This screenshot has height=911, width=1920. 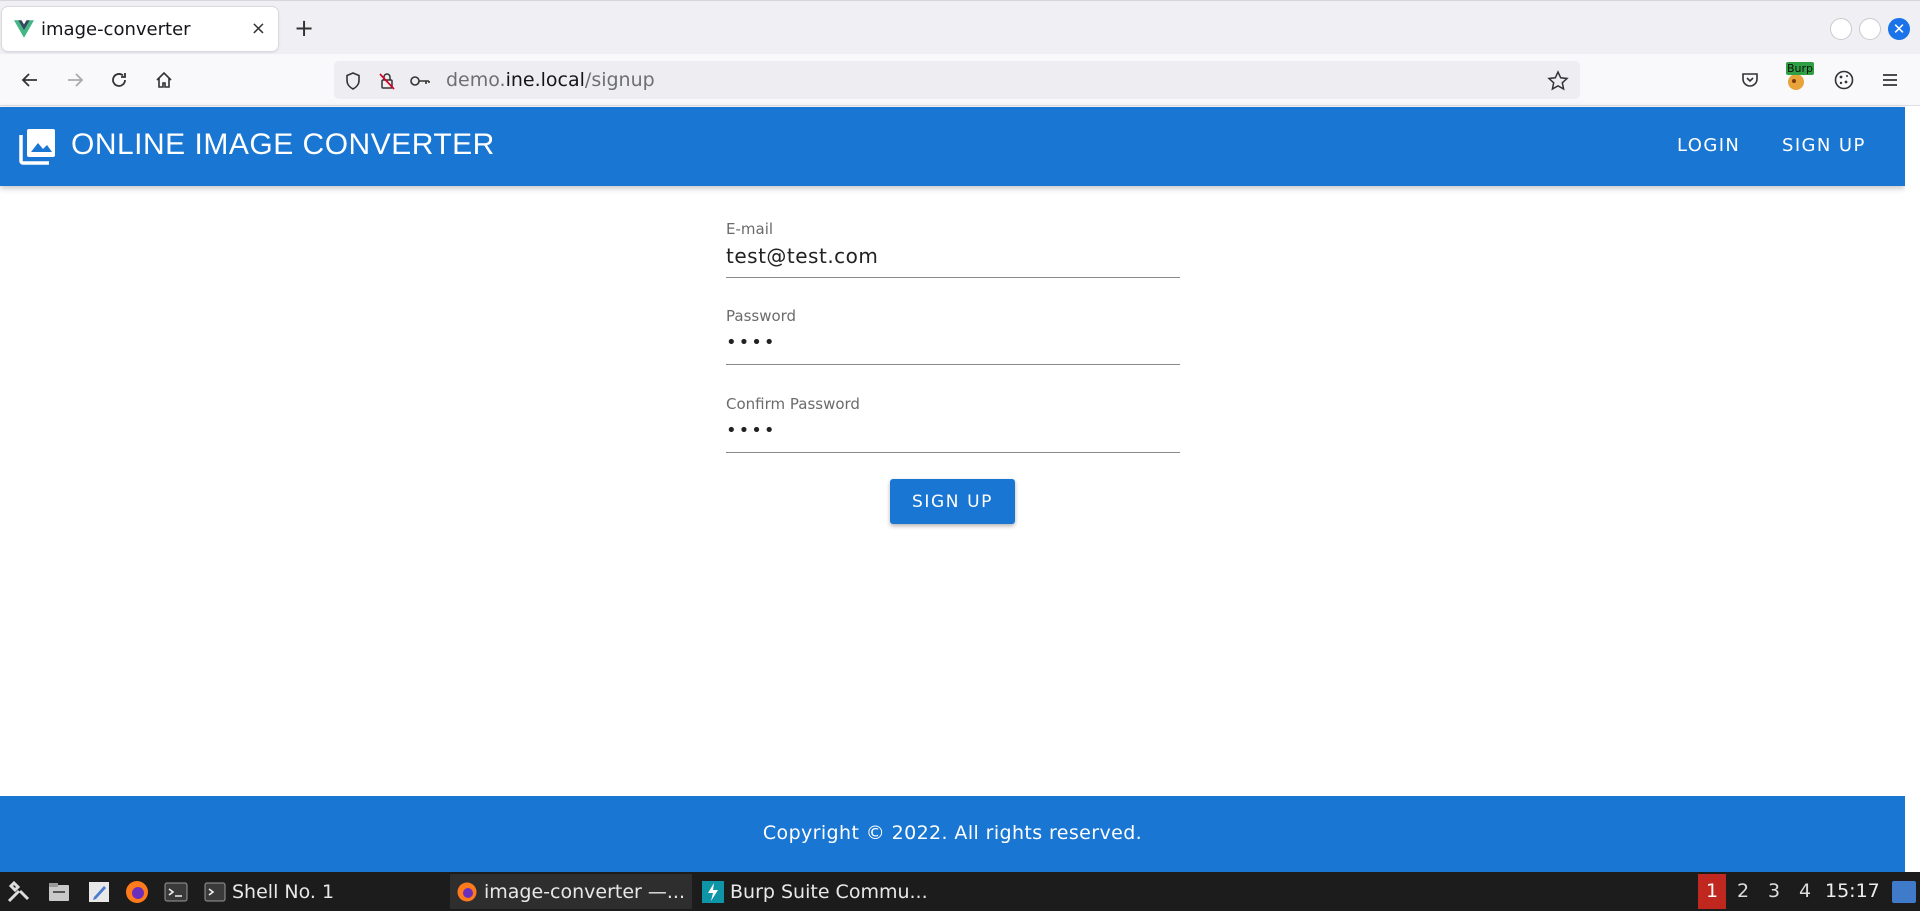 I want to click on shield-icon, so click(x=353, y=81).